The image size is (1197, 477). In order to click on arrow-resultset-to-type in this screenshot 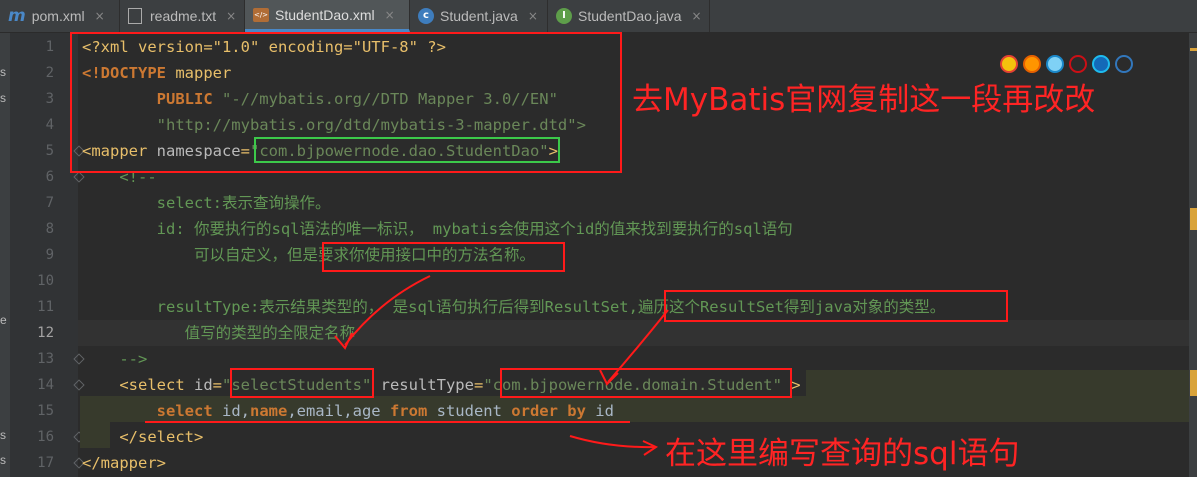, I will do `click(638, 346)`.